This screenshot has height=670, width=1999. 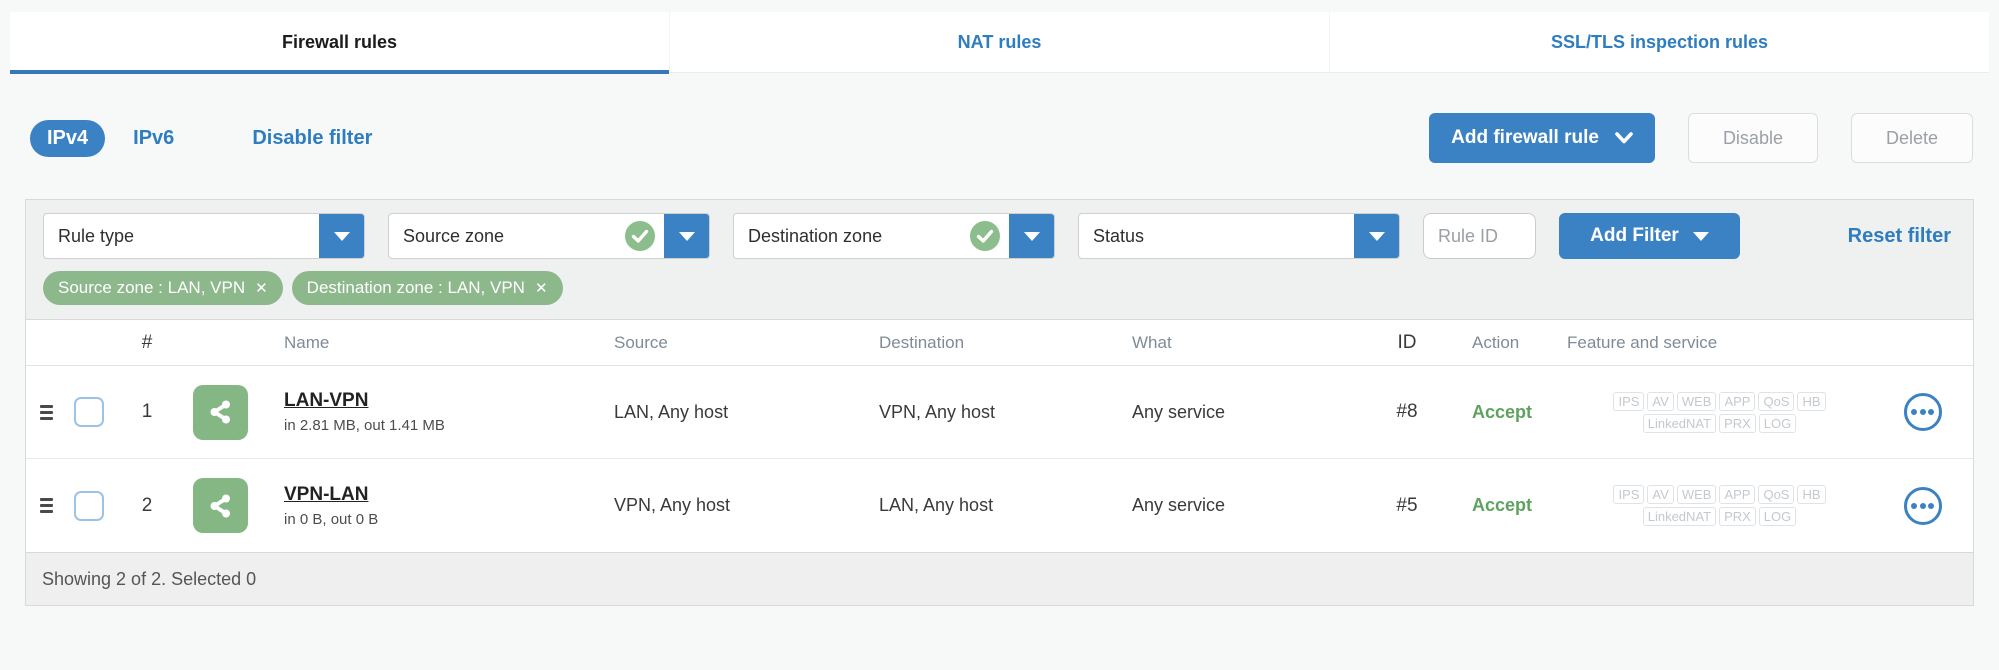 What do you see at coordinates (147, 411) in the screenshot?
I see `row-index: 1` at bounding box center [147, 411].